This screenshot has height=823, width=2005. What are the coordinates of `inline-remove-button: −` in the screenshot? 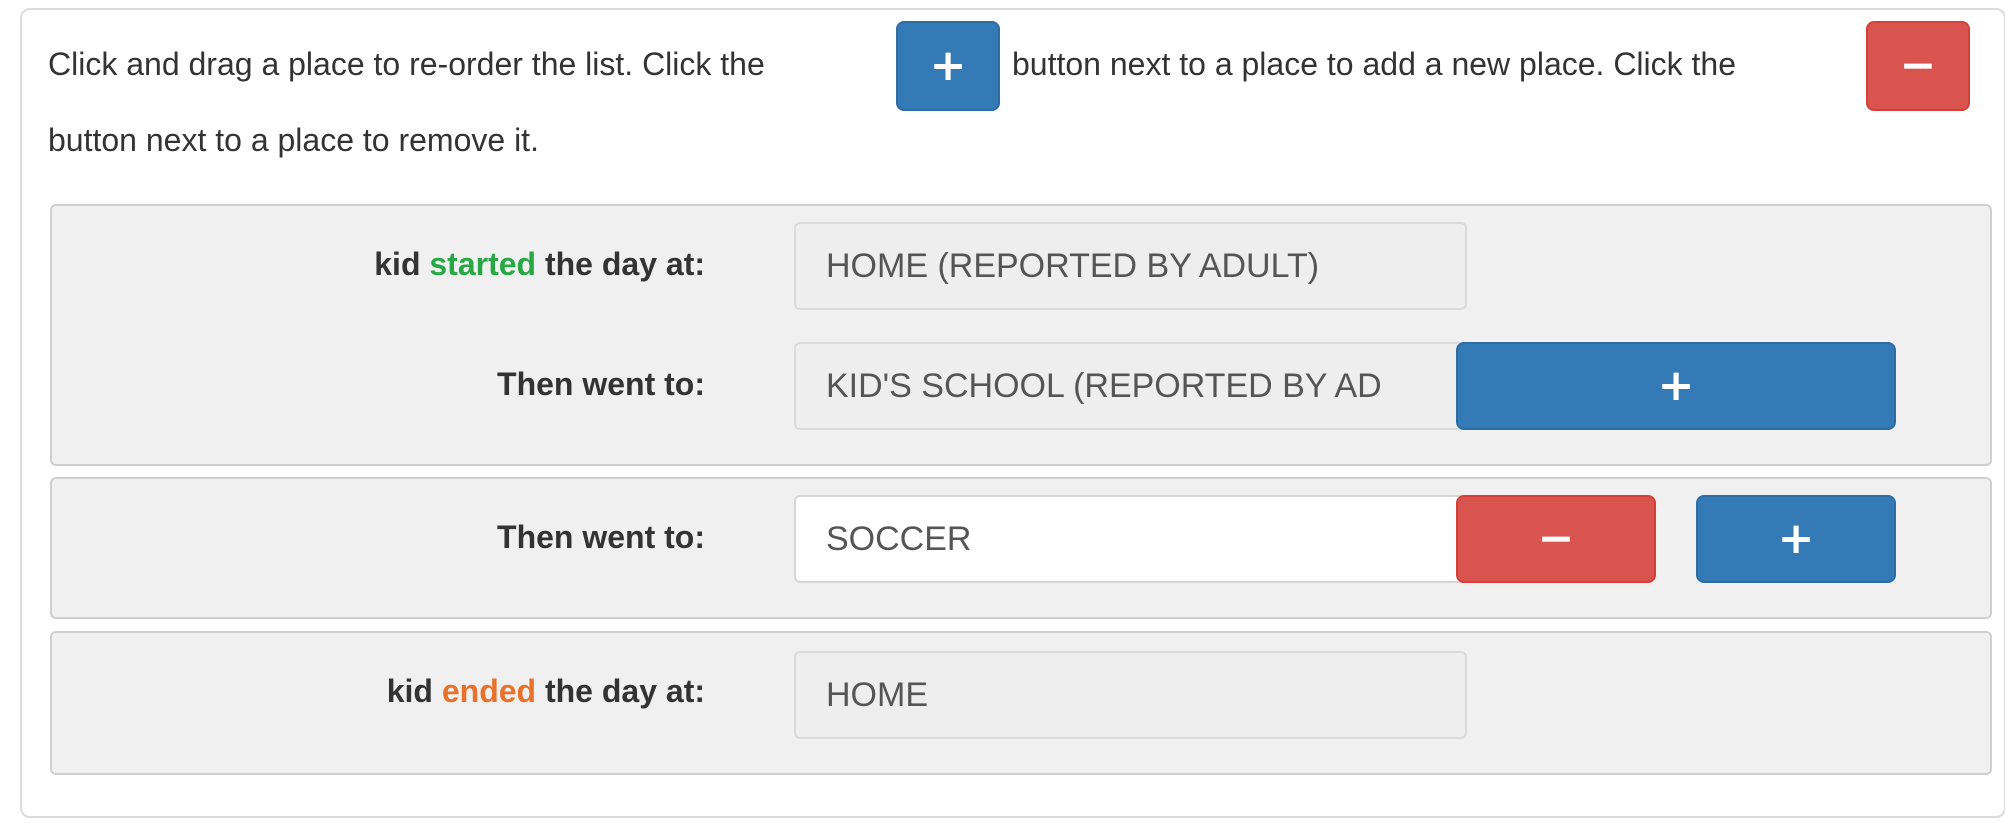 It's located at (1918, 66).